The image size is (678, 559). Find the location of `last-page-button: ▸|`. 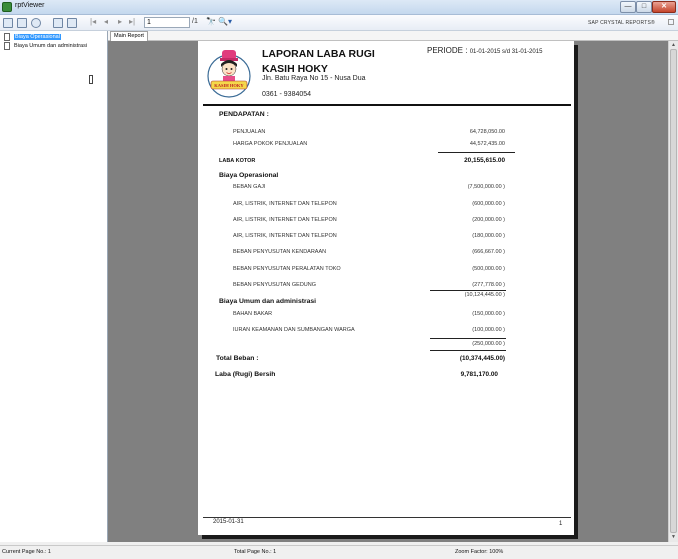

last-page-button: ▸| is located at coordinates (132, 21).